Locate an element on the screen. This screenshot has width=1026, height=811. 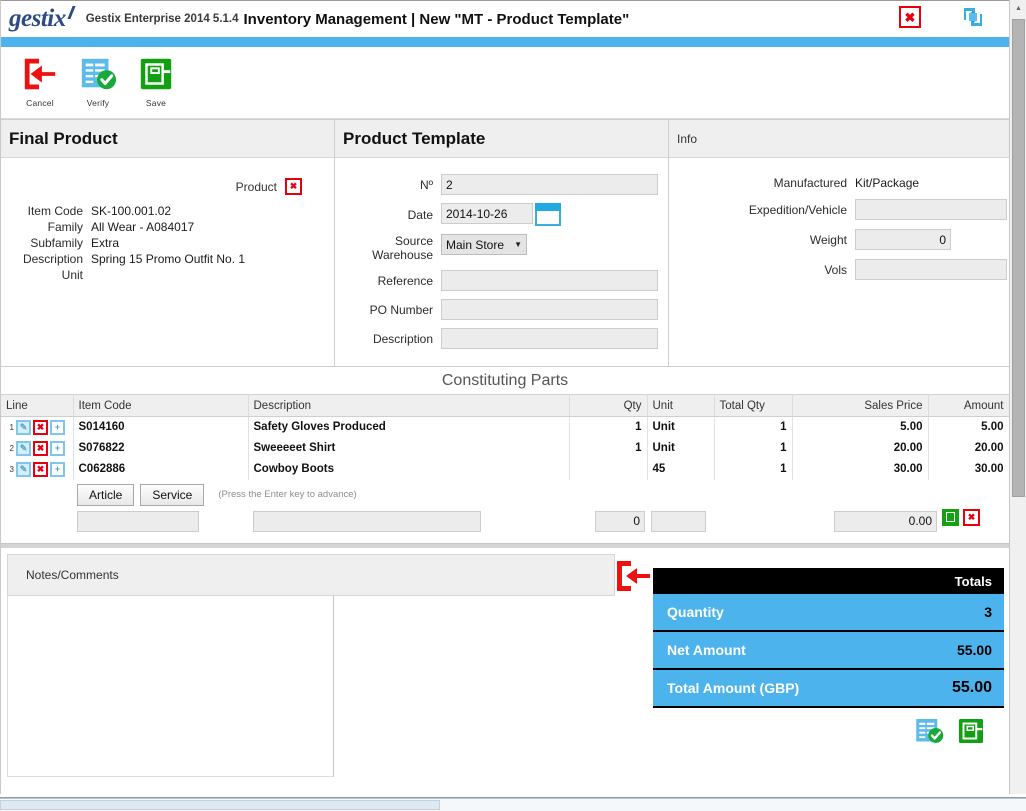
date-input is located at coordinates (487, 213).